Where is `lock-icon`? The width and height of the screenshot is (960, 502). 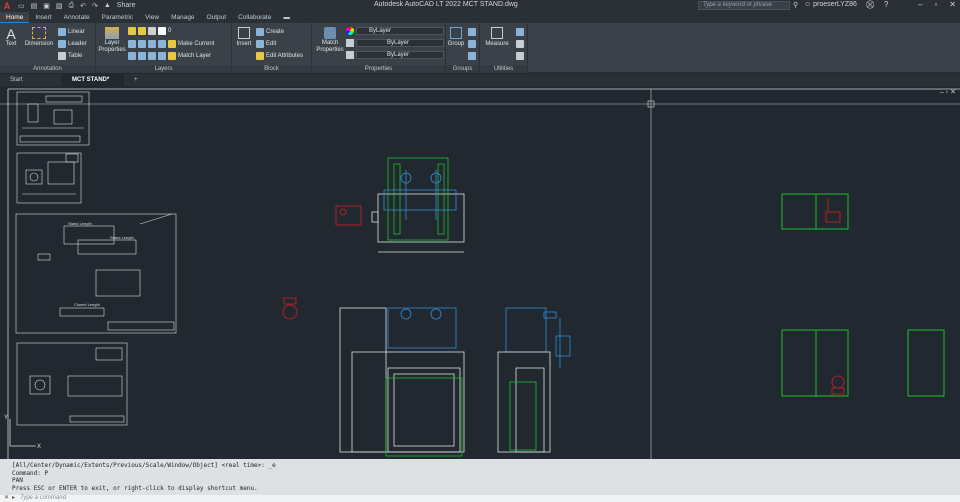
lock-icon is located at coordinates (152, 31).